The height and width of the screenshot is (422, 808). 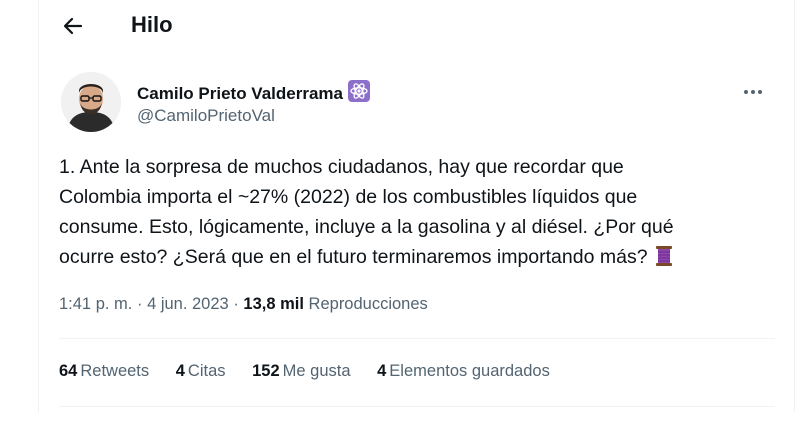 I want to click on page-title: Hilo, so click(x=152, y=24).